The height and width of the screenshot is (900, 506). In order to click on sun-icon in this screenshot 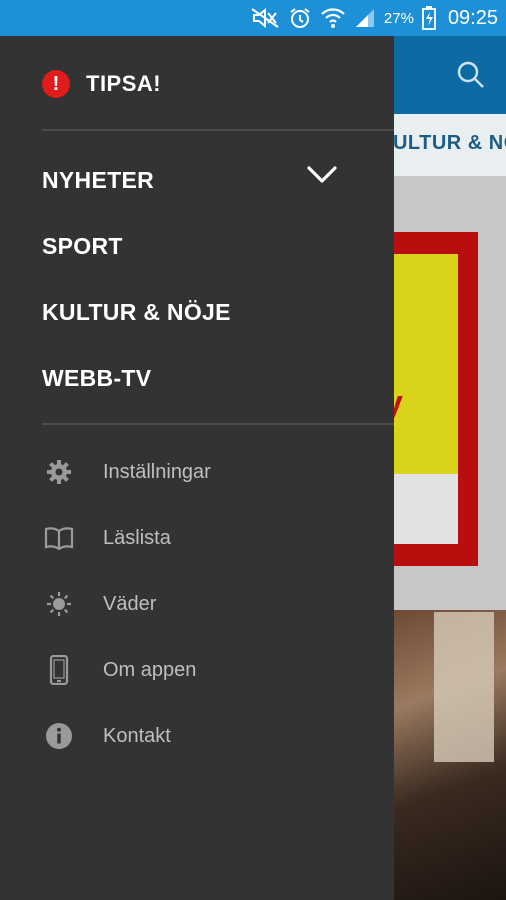, I will do `click(59, 604)`.